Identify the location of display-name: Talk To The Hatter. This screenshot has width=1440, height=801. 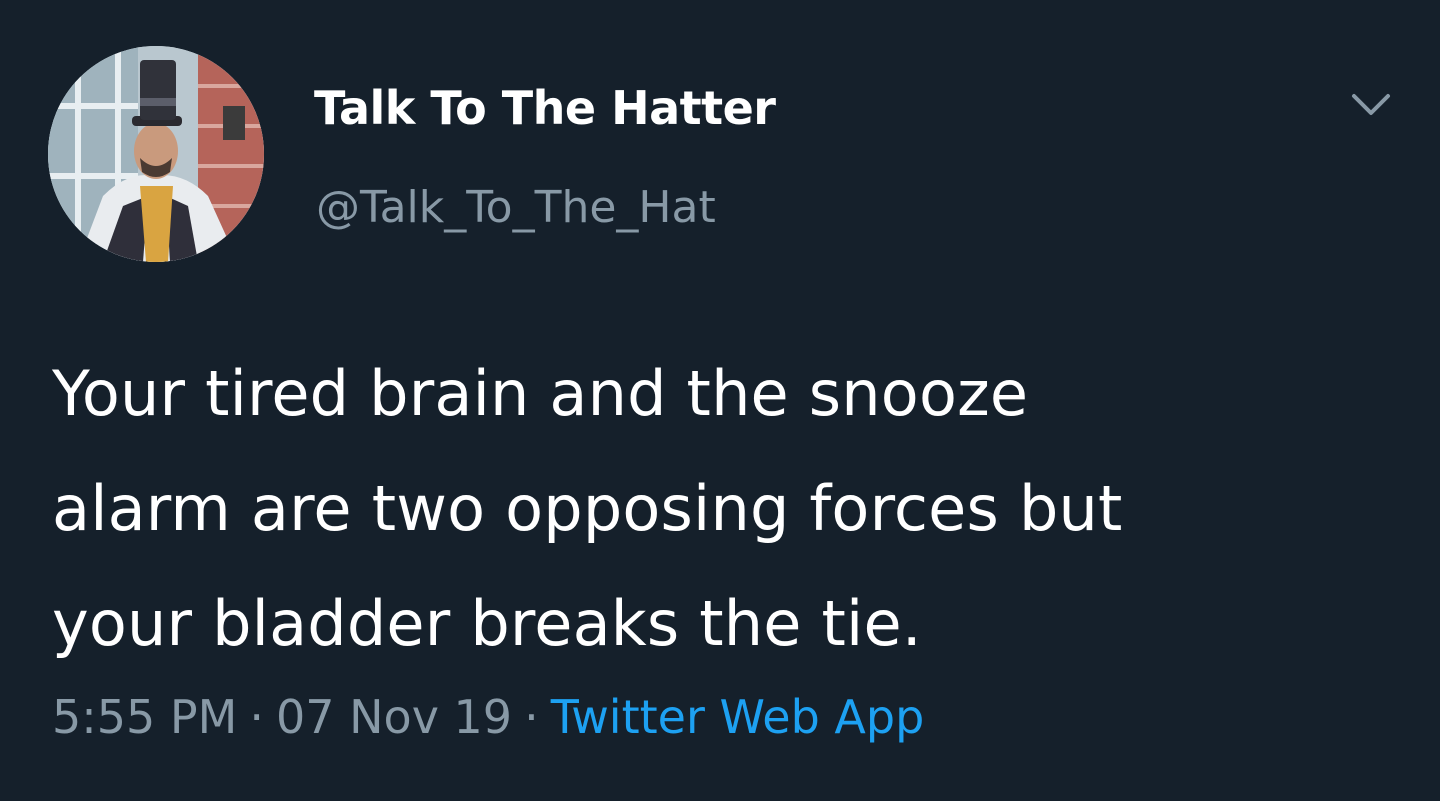
(545, 108).